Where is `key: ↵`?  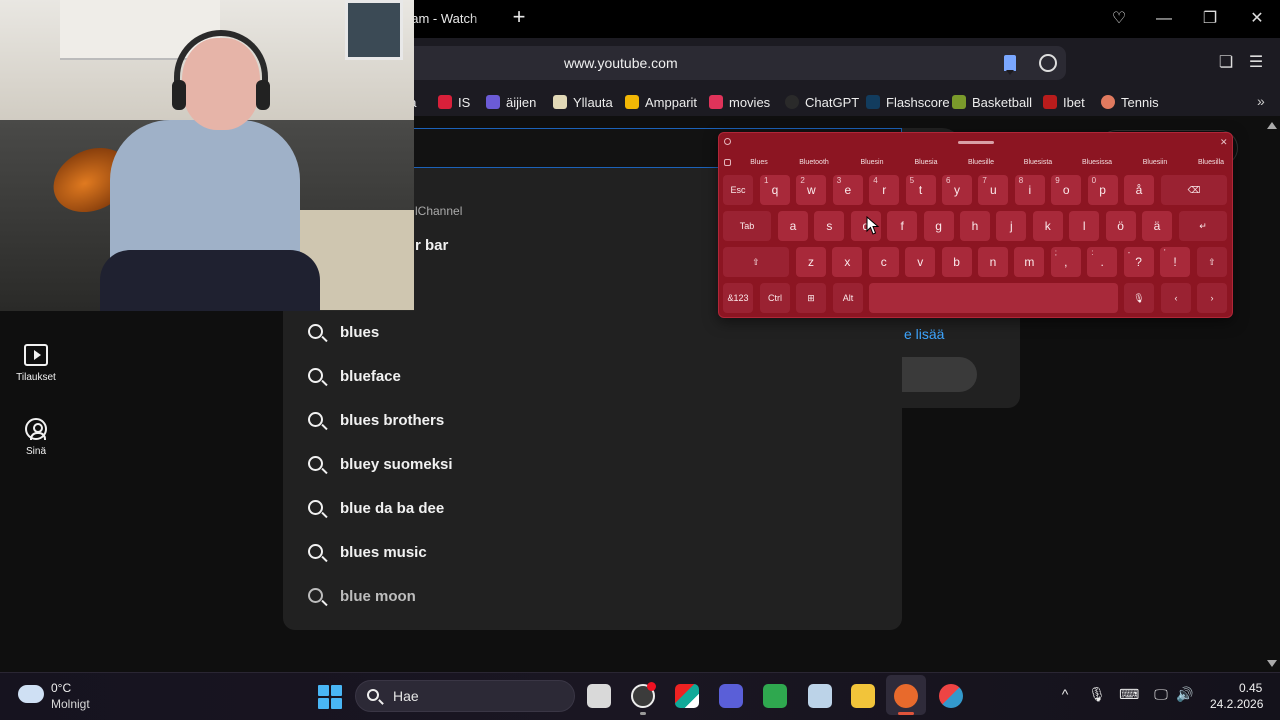 key: ↵ is located at coordinates (1203, 226).